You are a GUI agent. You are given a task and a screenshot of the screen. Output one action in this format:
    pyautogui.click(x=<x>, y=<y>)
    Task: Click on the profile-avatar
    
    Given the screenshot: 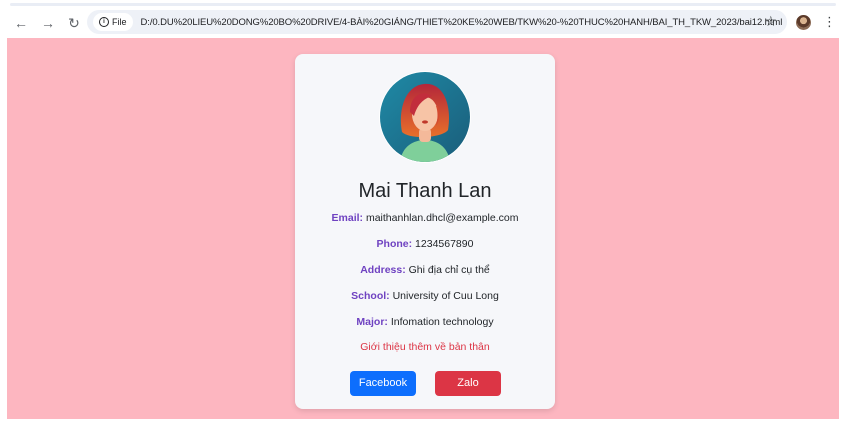 What is the action you would take?
    pyautogui.click(x=803, y=22)
    